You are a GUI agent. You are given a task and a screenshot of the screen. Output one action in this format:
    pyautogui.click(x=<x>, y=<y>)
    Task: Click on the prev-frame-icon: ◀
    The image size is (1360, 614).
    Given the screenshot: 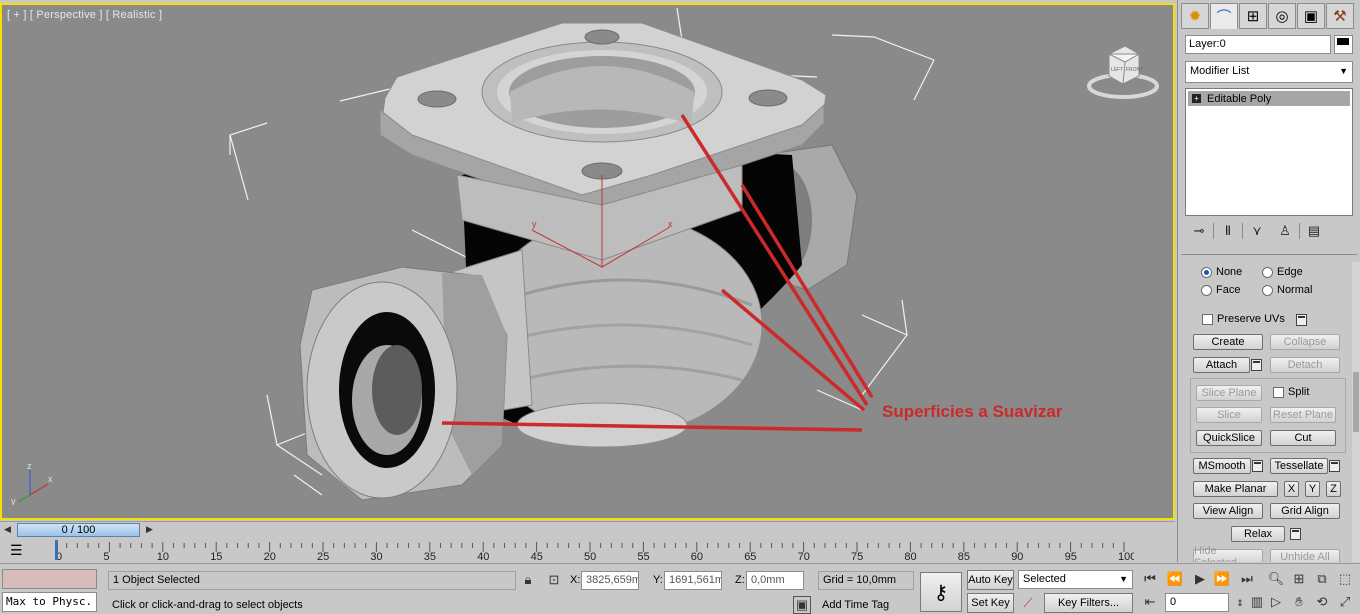 What is the action you would take?
    pyautogui.click(x=7, y=529)
    